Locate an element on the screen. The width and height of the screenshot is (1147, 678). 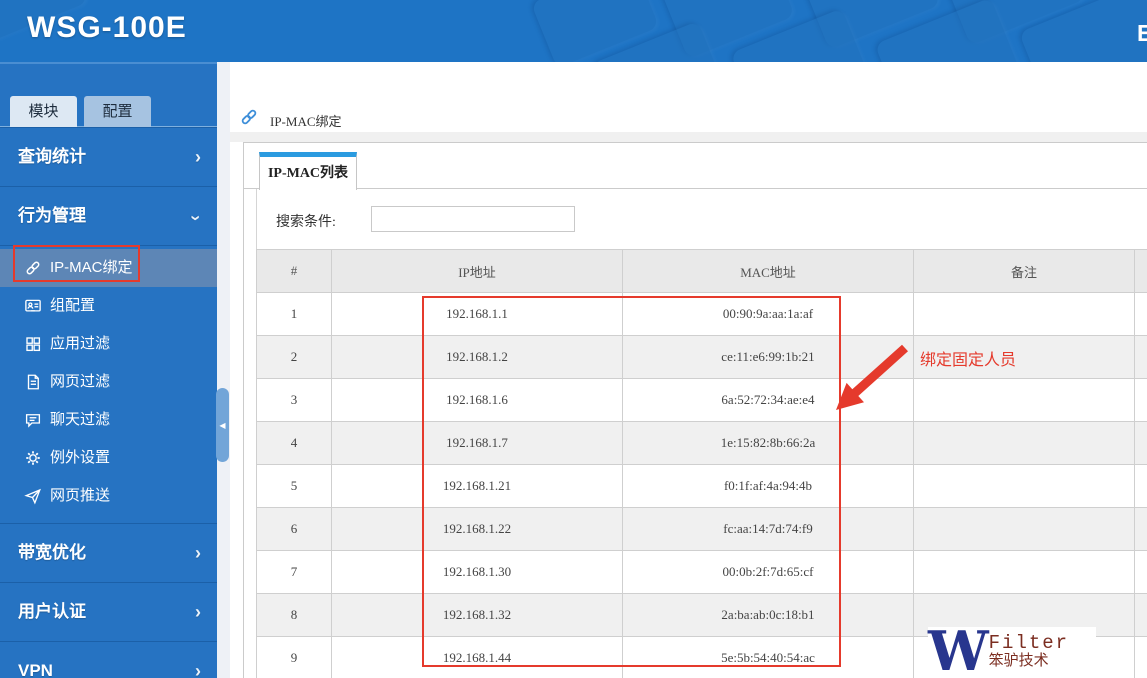
cell-ip: 192.168.1.32 is located at coordinates (477, 615).